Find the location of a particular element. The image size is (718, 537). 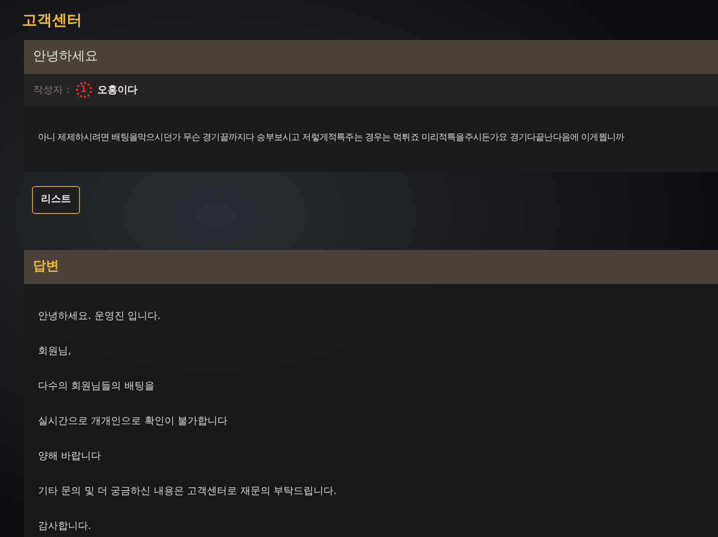

level-badge: 1 is located at coordinates (84, 90).